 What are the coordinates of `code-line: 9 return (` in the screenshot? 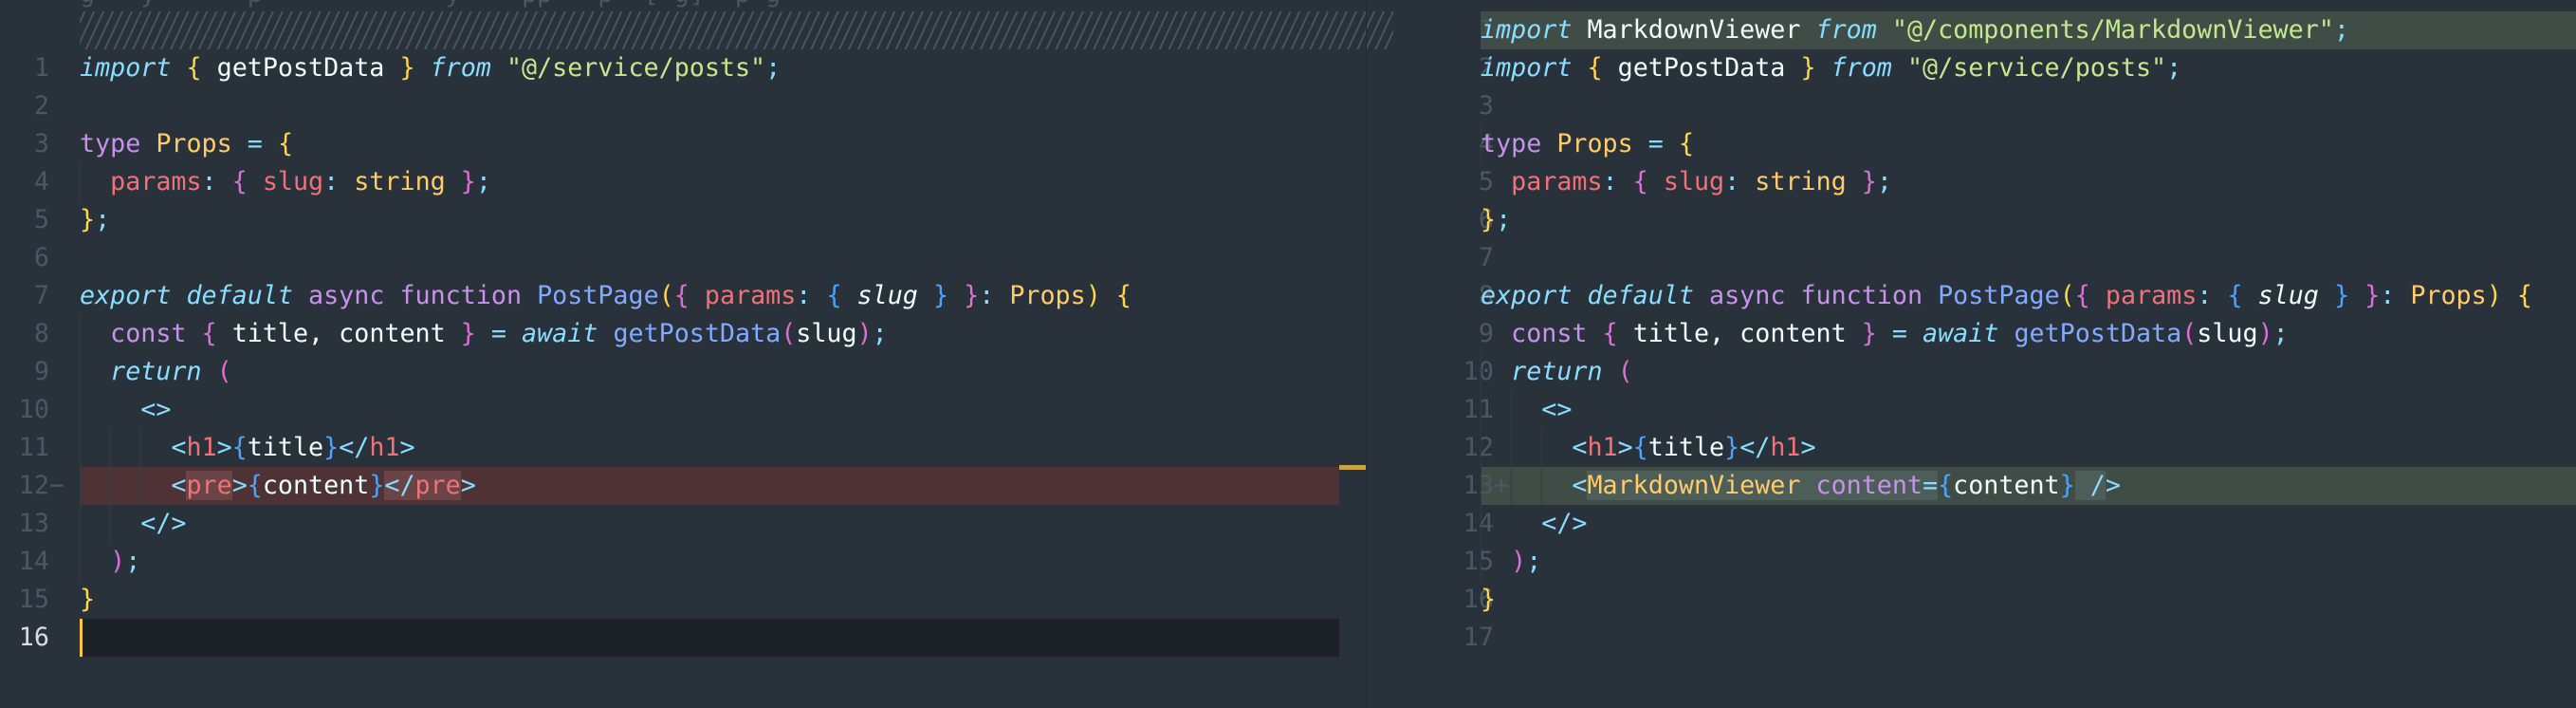 It's located at (683, 372).